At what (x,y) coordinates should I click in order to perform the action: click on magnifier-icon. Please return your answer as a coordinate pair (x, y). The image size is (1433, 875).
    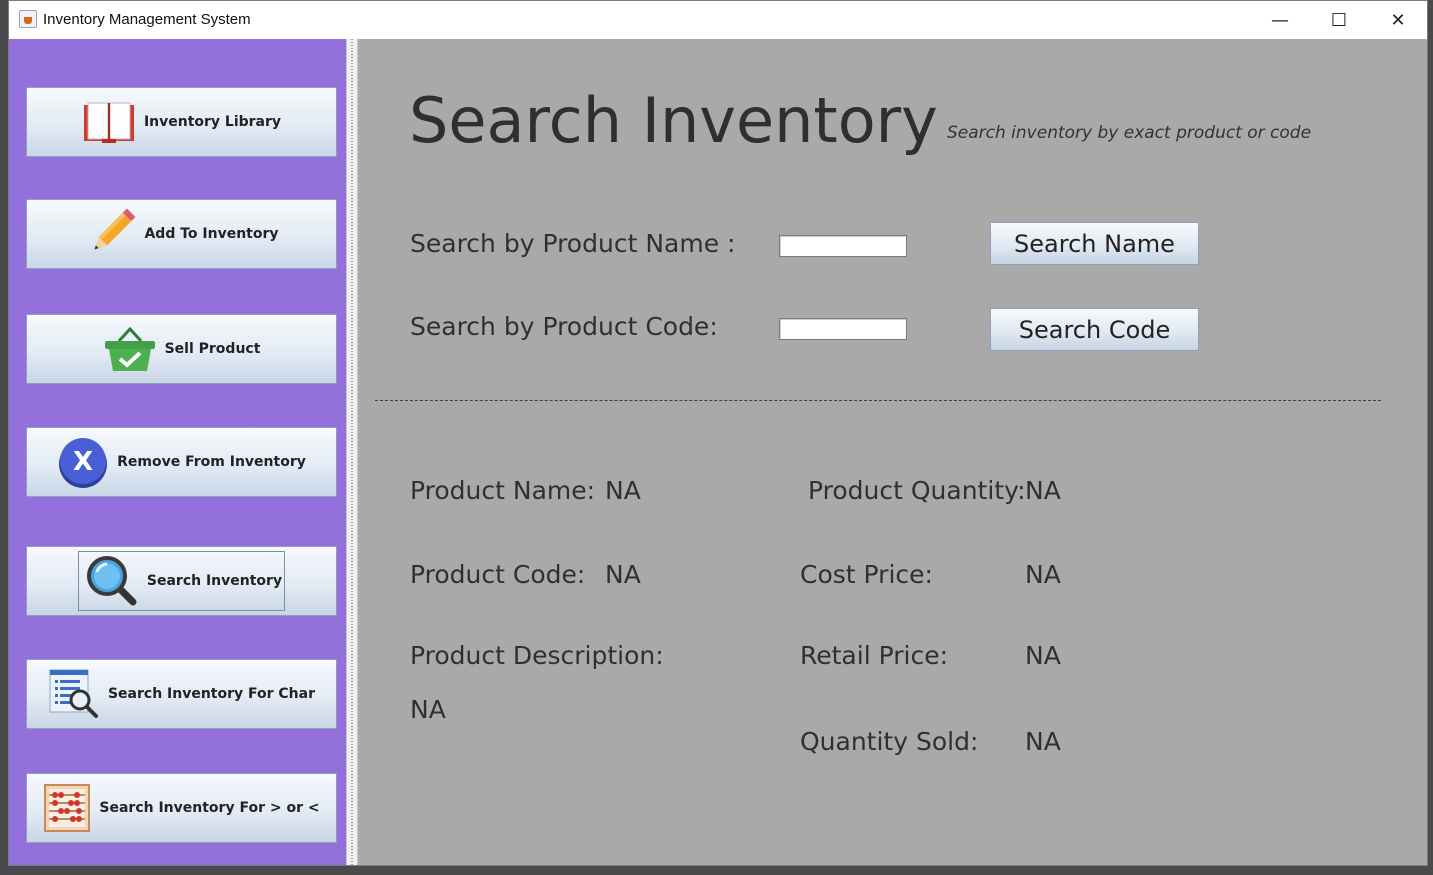
    Looking at the image, I should click on (112, 581).